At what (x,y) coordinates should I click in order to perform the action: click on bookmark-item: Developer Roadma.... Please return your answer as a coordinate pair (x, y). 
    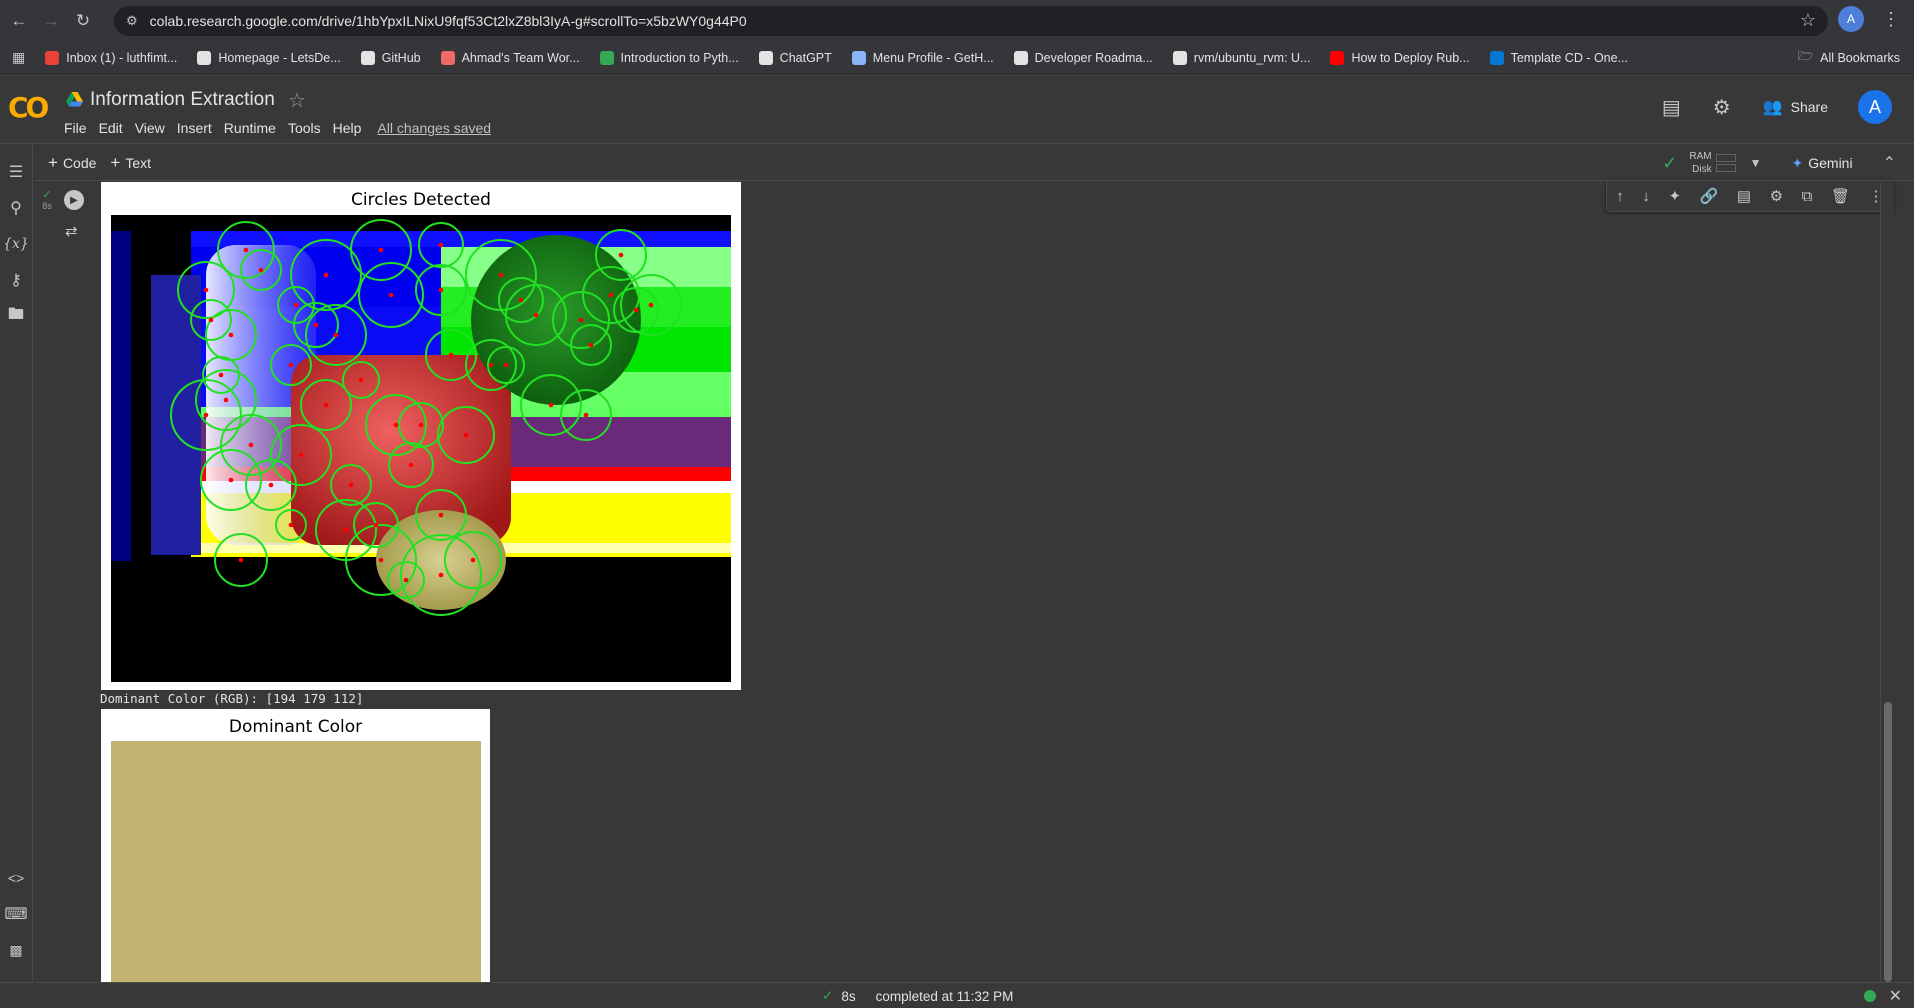
    Looking at the image, I should click on (1083, 57).